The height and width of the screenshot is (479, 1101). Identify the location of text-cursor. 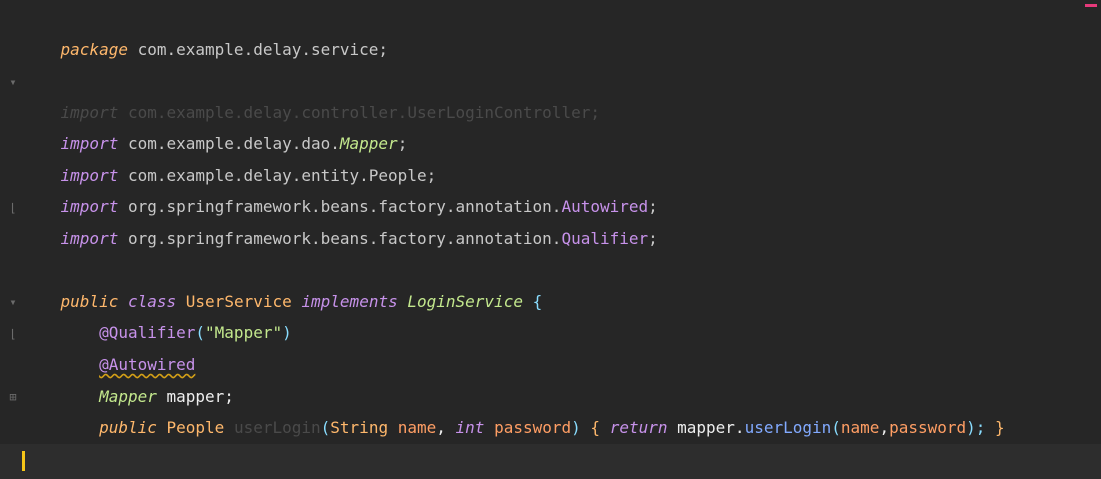
(23, 461).